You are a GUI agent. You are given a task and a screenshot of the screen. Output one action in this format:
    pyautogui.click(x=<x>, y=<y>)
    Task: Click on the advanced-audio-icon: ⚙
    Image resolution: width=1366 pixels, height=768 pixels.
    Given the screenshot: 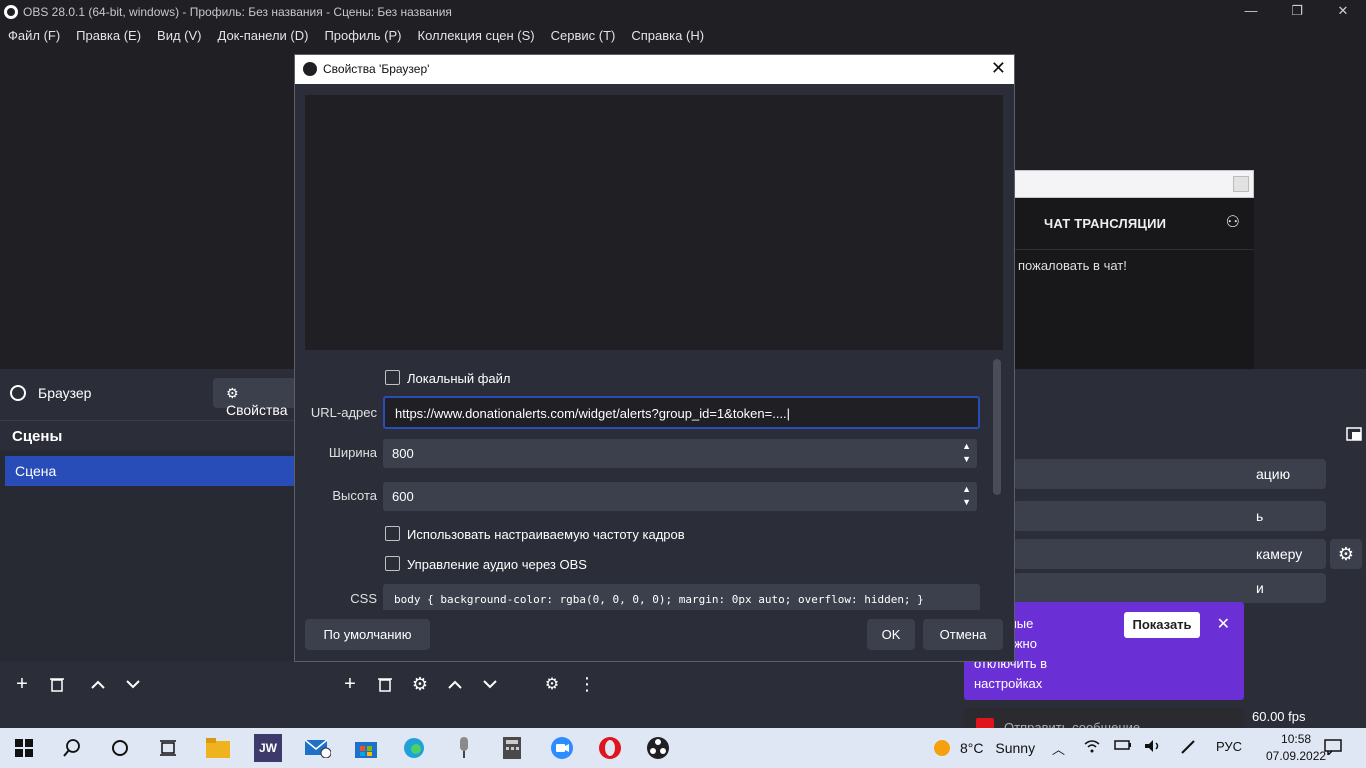 What is the action you would take?
    pyautogui.click(x=552, y=684)
    